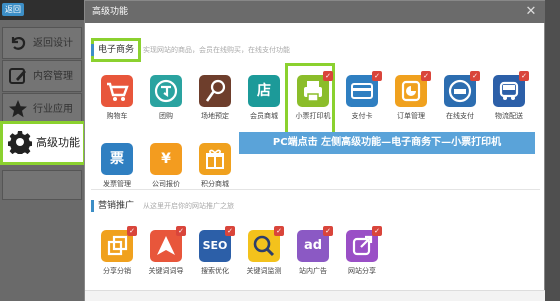 The width and height of the screenshot is (560, 301). Describe the element at coordinates (215, 271) in the screenshot. I see `feature-label: 搜索优化` at that location.